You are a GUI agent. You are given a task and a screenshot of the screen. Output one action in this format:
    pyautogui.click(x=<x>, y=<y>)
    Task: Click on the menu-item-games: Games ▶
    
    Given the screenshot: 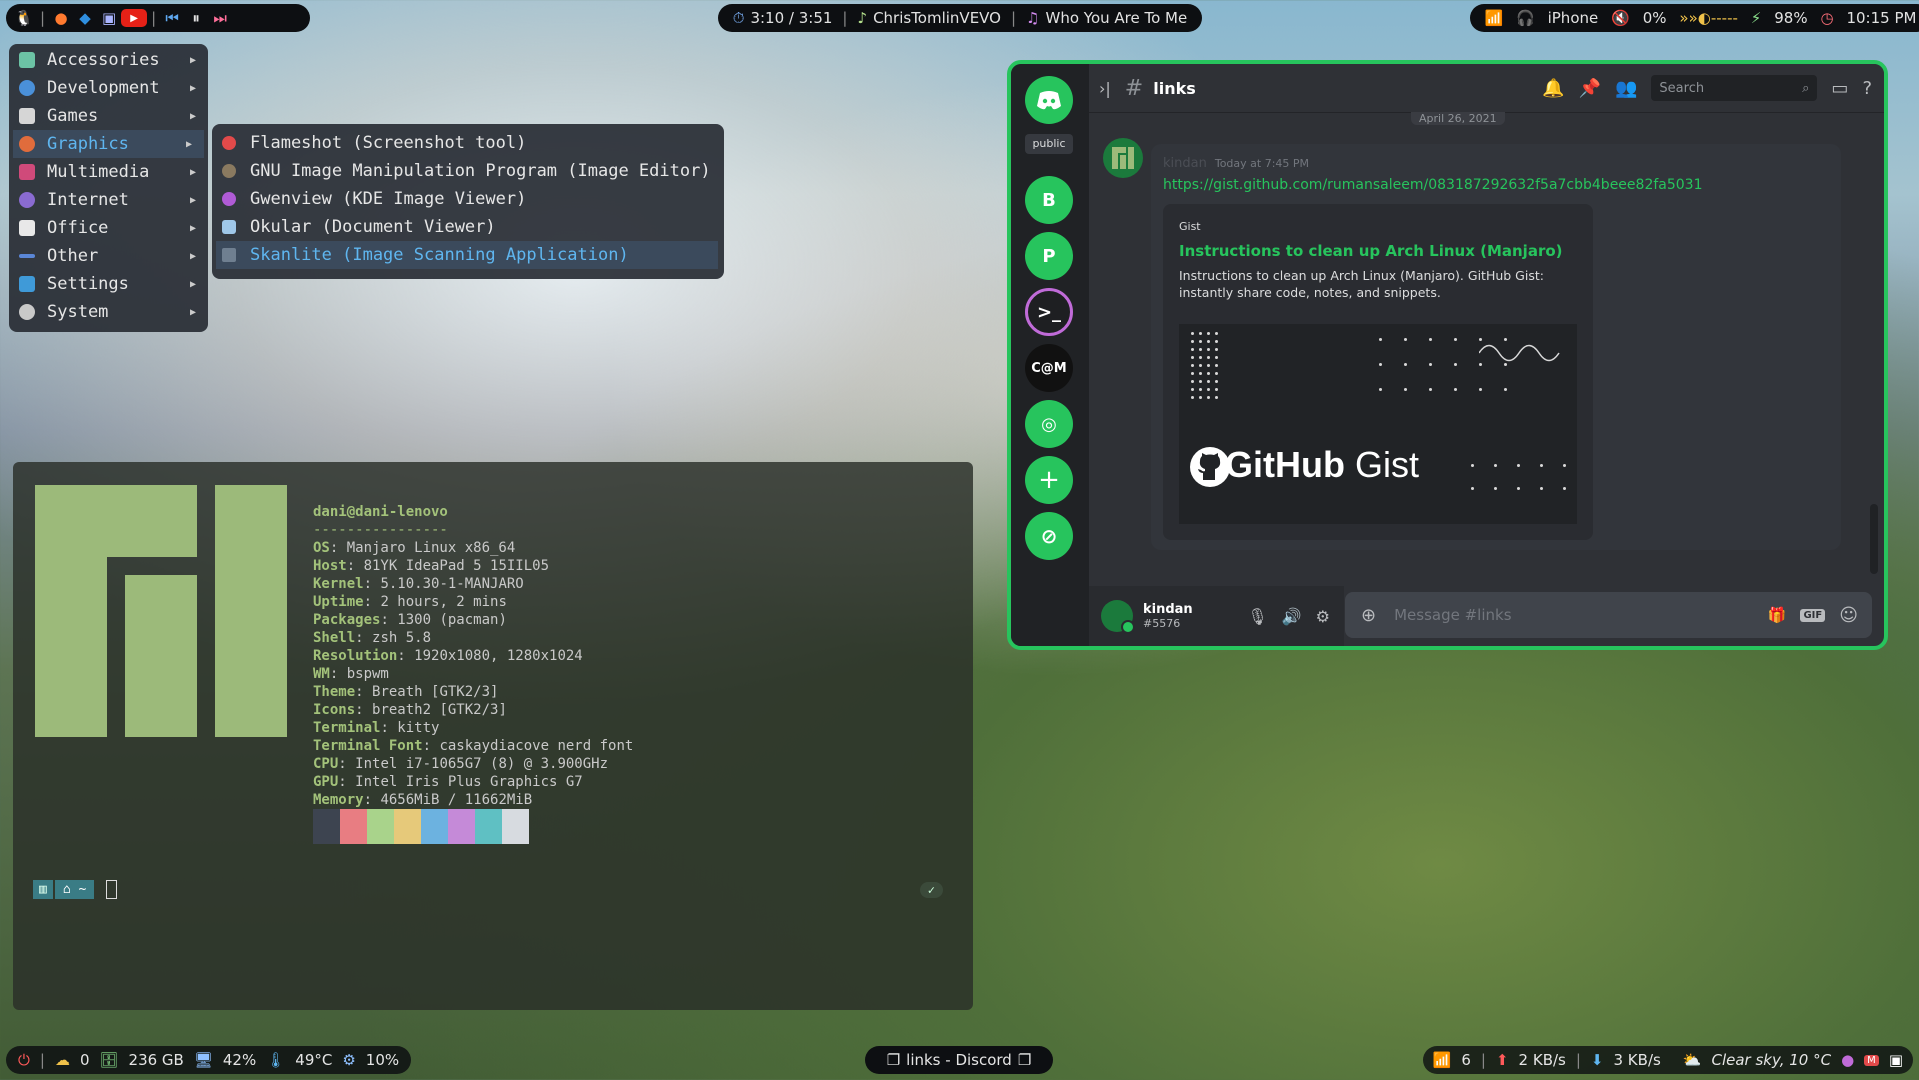 What is the action you would take?
    pyautogui.click(x=108, y=116)
    